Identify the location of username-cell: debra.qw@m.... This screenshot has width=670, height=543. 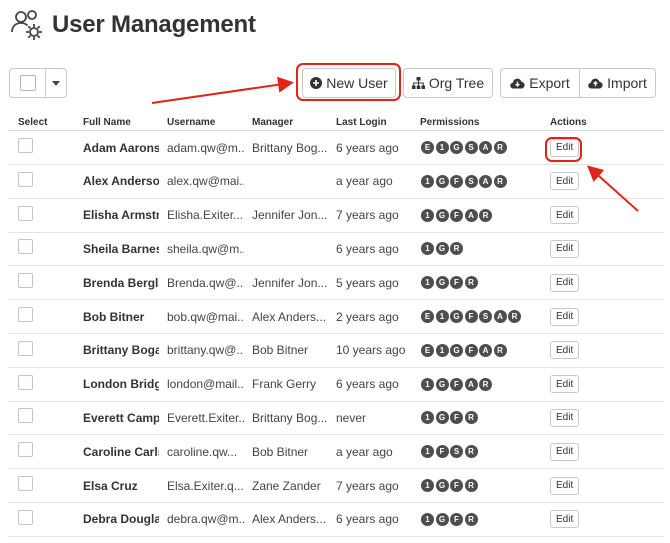
(205, 519).